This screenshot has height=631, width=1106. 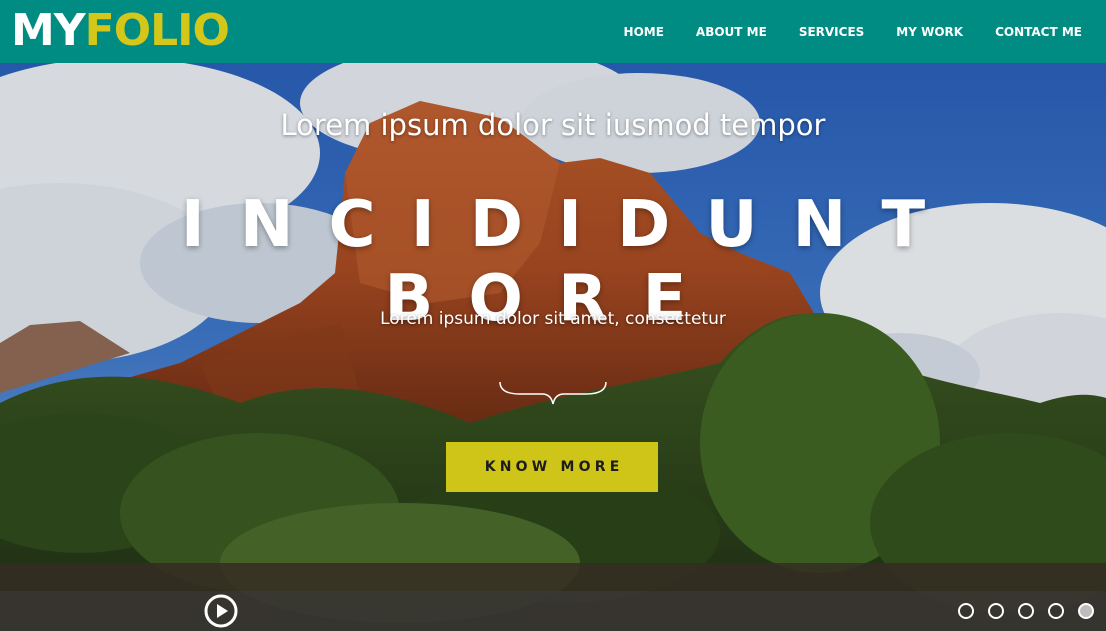 I want to click on slider-controls-bar, so click(x=553, y=611).